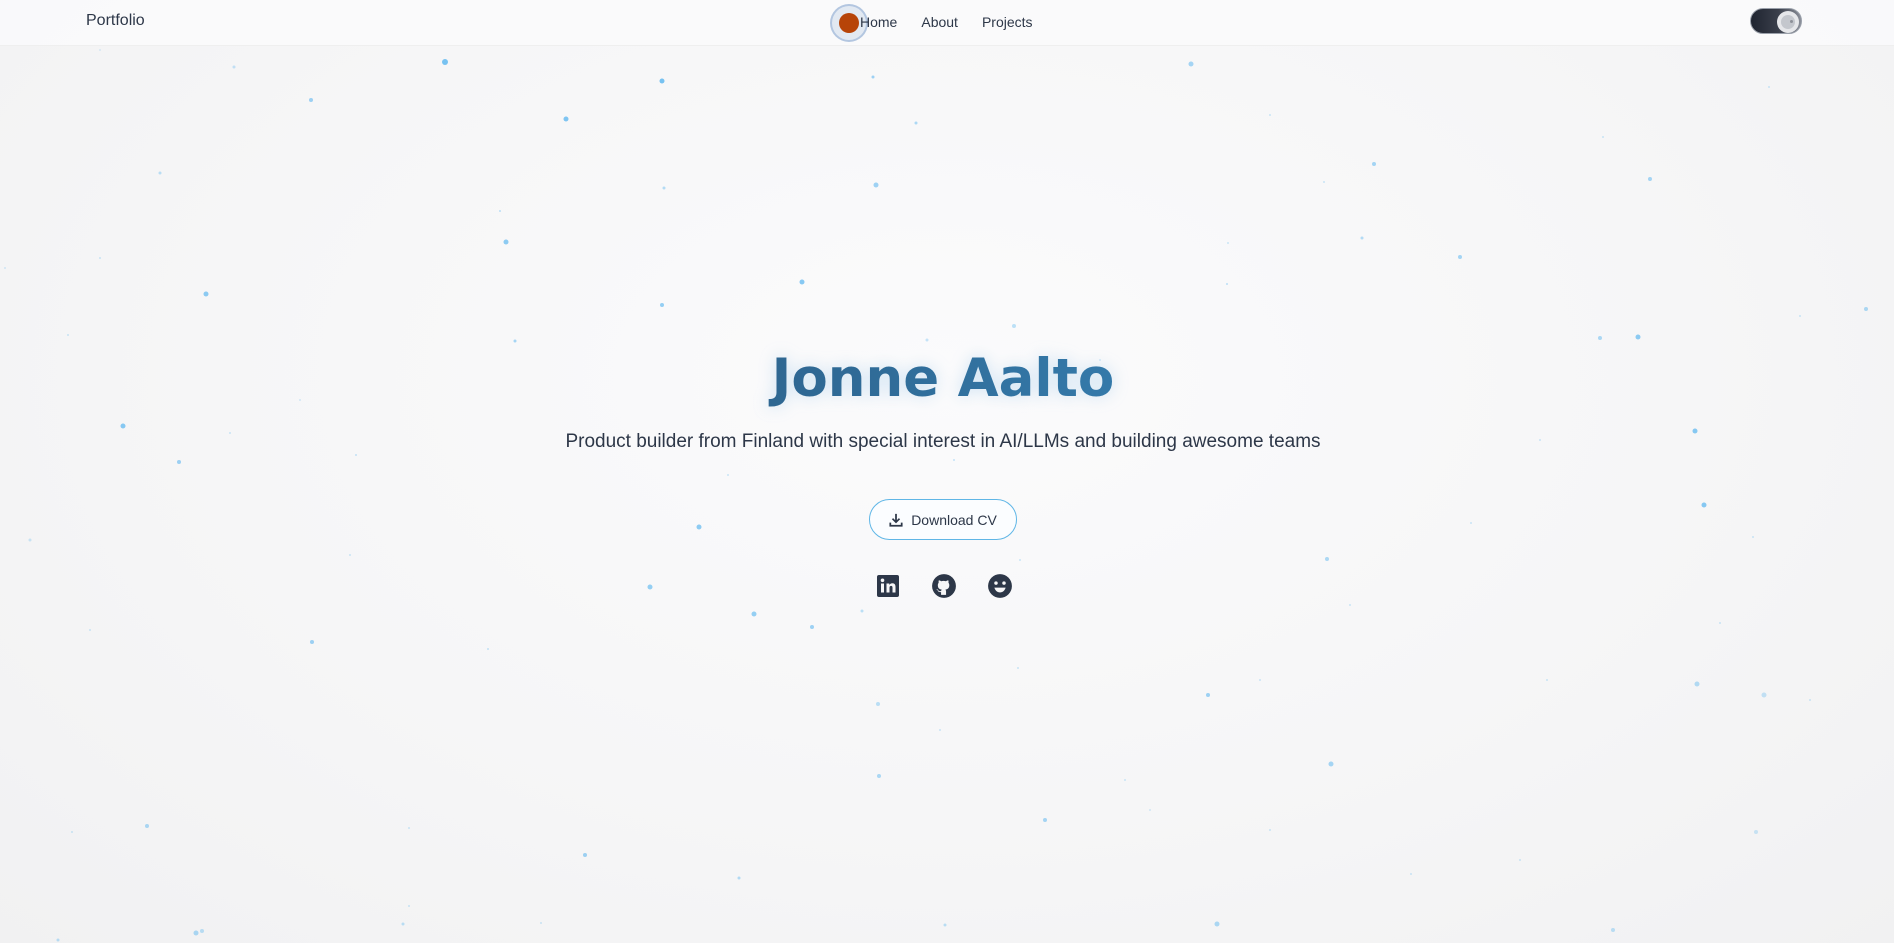 The height and width of the screenshot is (943, 1894). I want to click on hero-title: Jonne Aalto, so click(943, 379).